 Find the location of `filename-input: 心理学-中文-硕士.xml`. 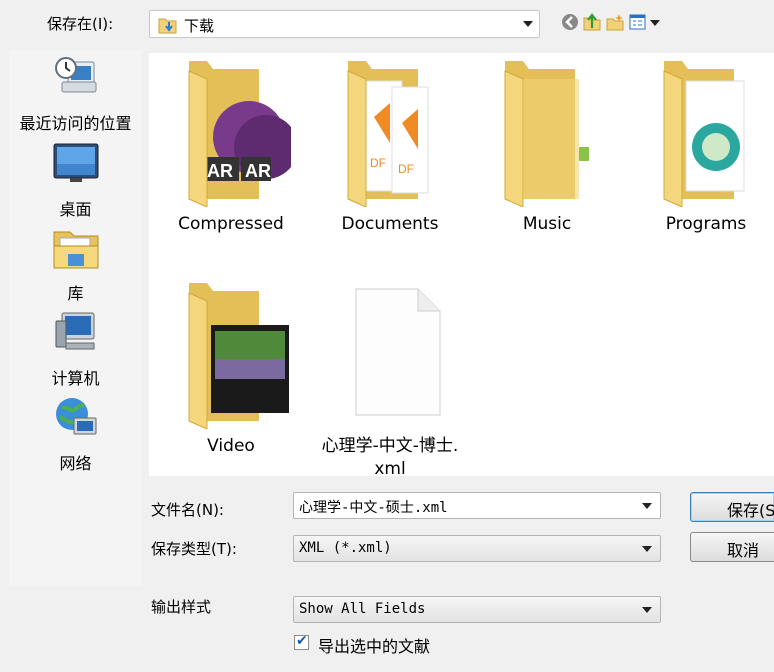

filename-input: 心理学-中文-硕士.xml is located at coordinates (477, 505).